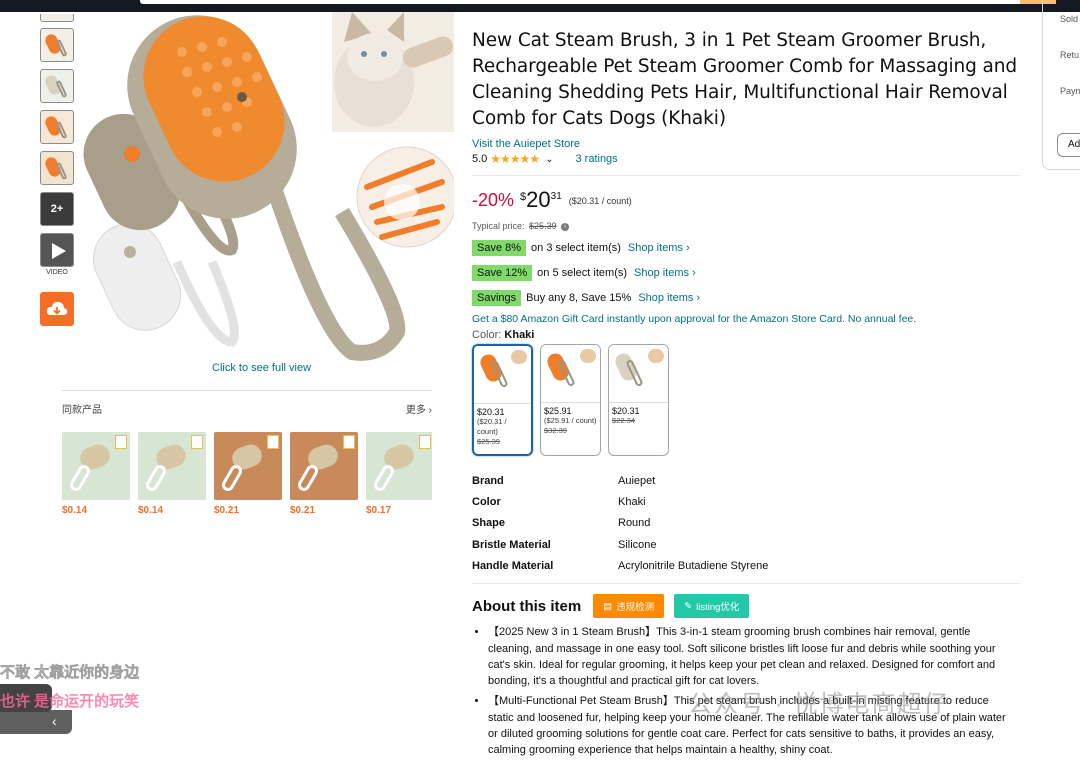  I want to click on sold-by-label: Sold, so click(1069, 19).